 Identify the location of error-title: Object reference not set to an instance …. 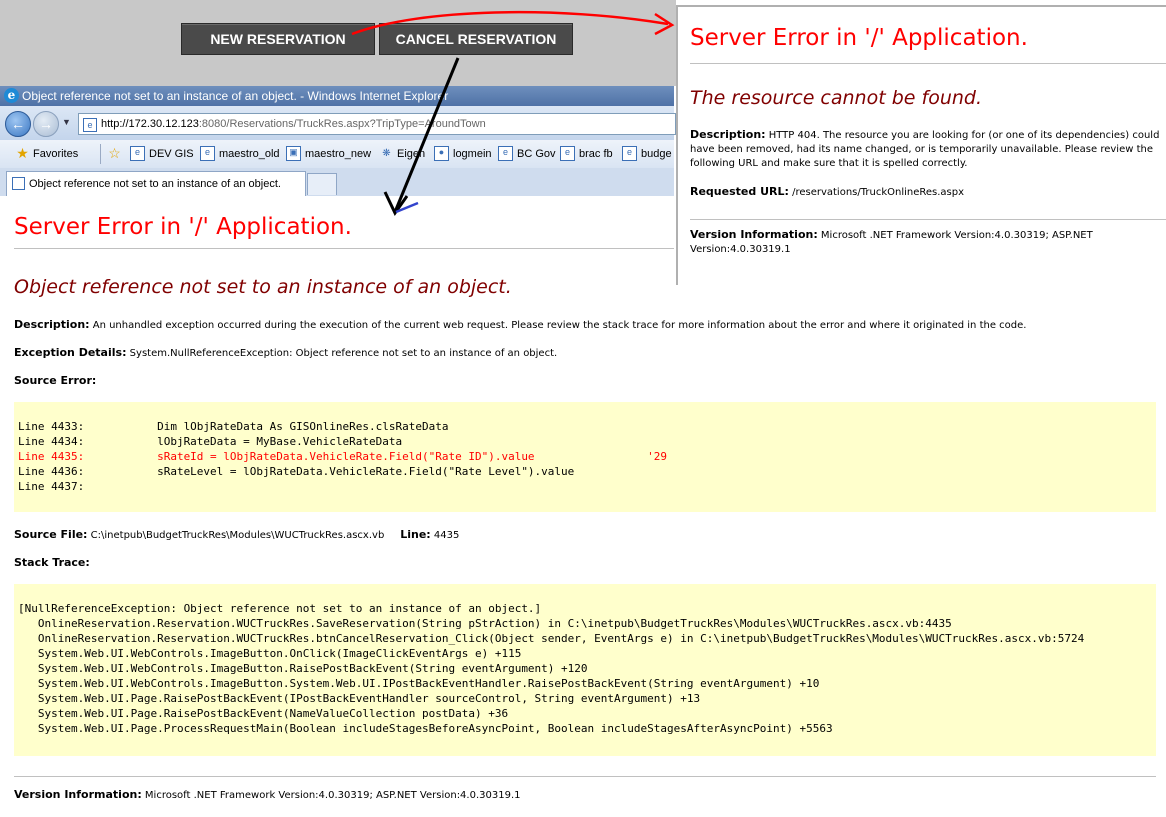
(263, 287).